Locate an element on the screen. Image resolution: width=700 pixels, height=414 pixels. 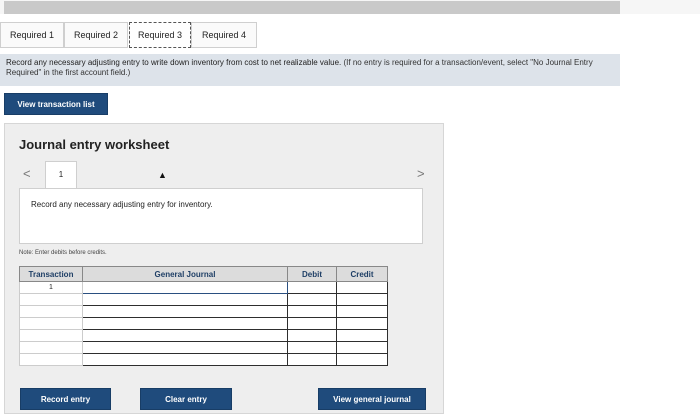
chevron-right-icon: > is located at coordinates (421, 173).